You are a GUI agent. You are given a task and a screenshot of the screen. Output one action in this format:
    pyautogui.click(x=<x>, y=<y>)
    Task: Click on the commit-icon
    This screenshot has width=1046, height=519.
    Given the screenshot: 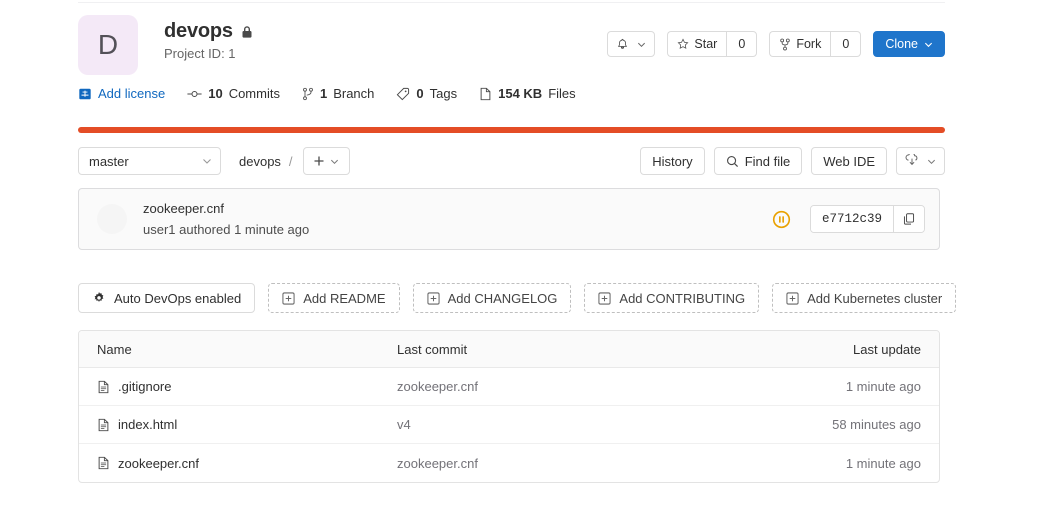 What is the action you would take?
    pyautogui.click(x=194, y=94)
    